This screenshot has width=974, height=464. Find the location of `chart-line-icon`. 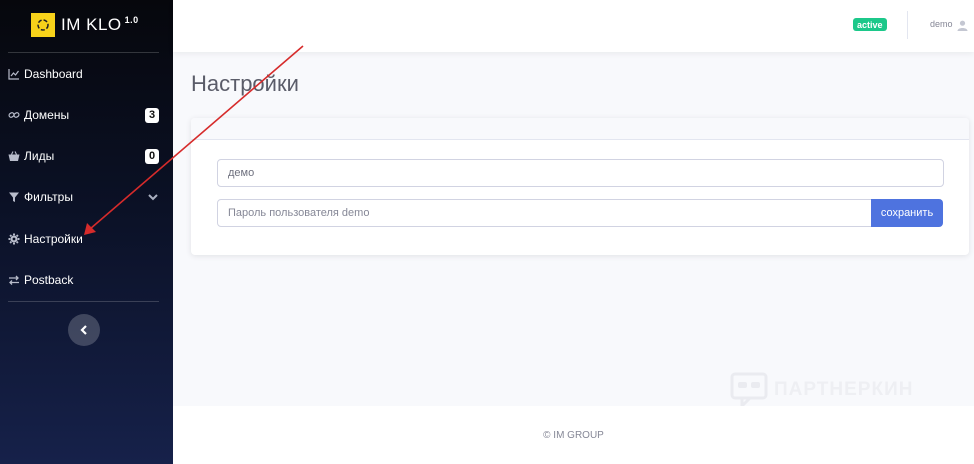

chart-line-icon is located at coordinates (14, 74).